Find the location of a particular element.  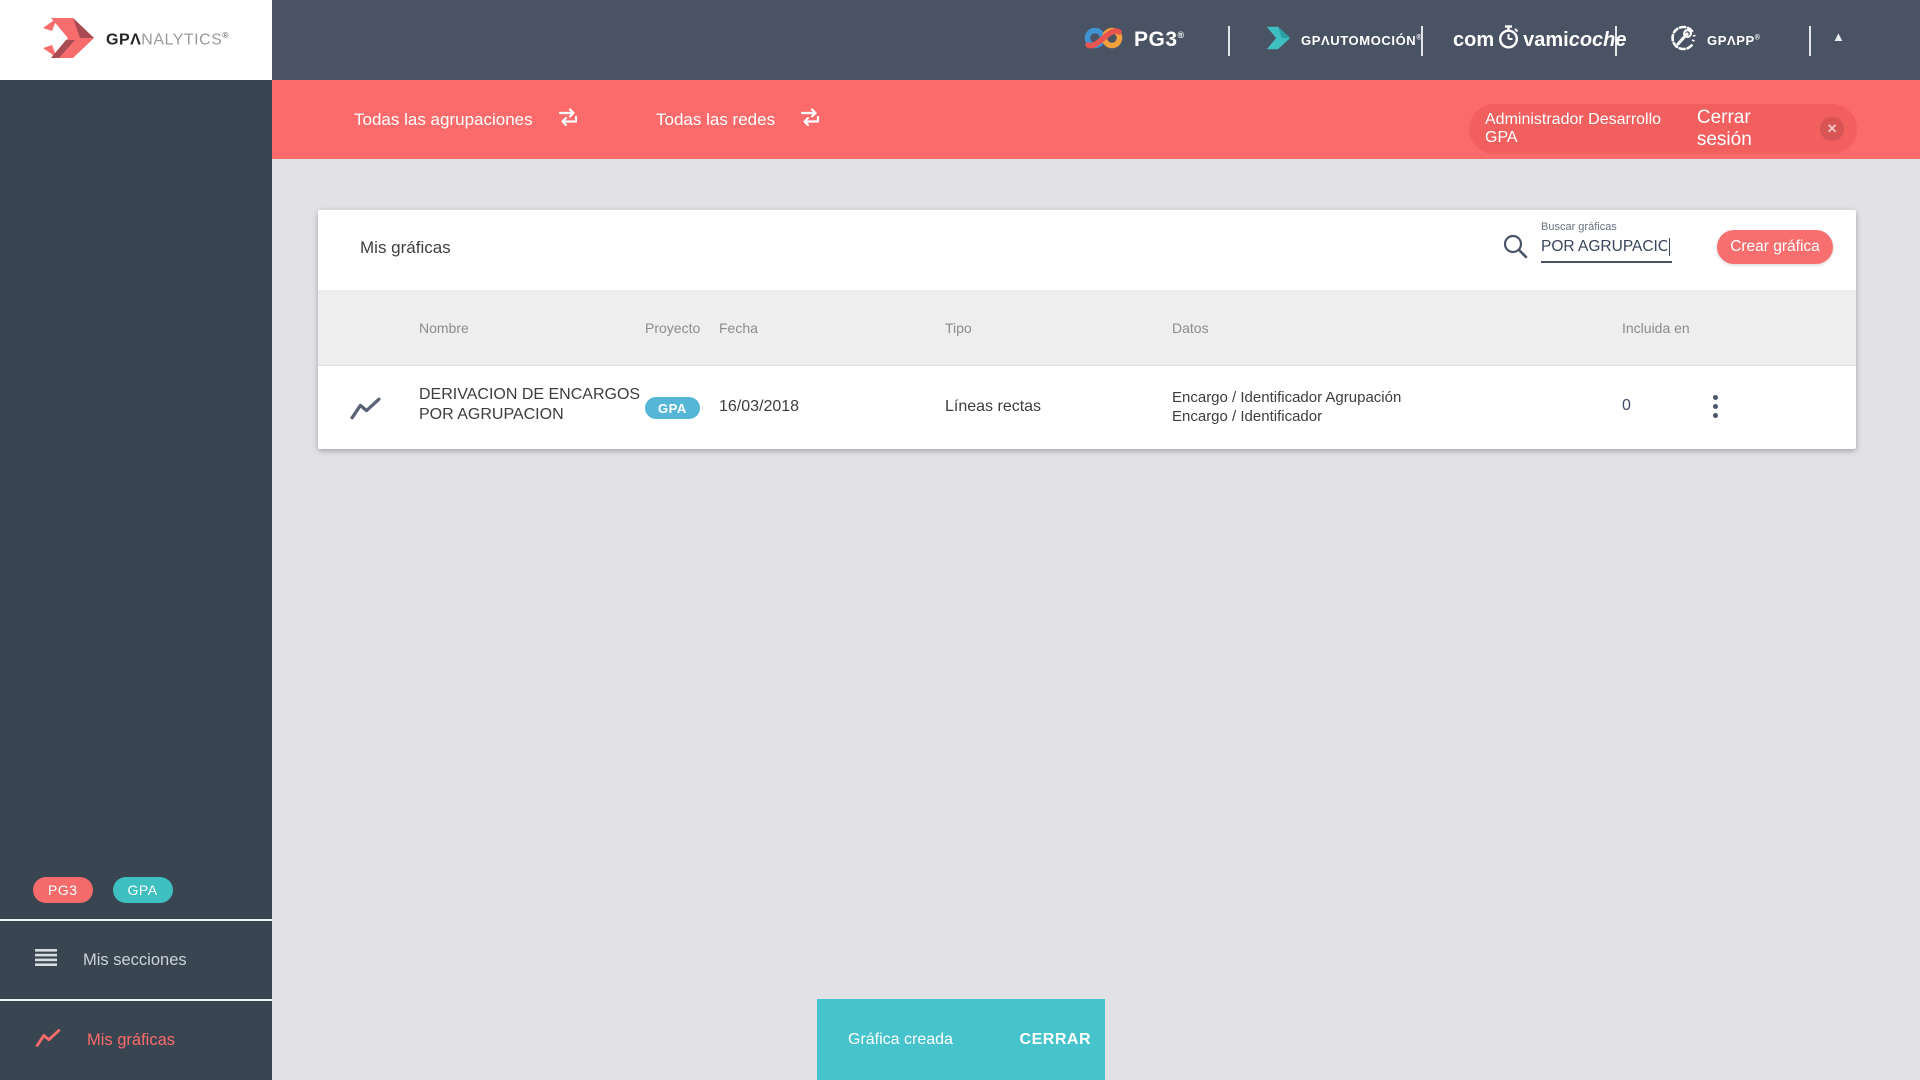

gpanalytics-arrow-icon is located at coordinates (68, 40).